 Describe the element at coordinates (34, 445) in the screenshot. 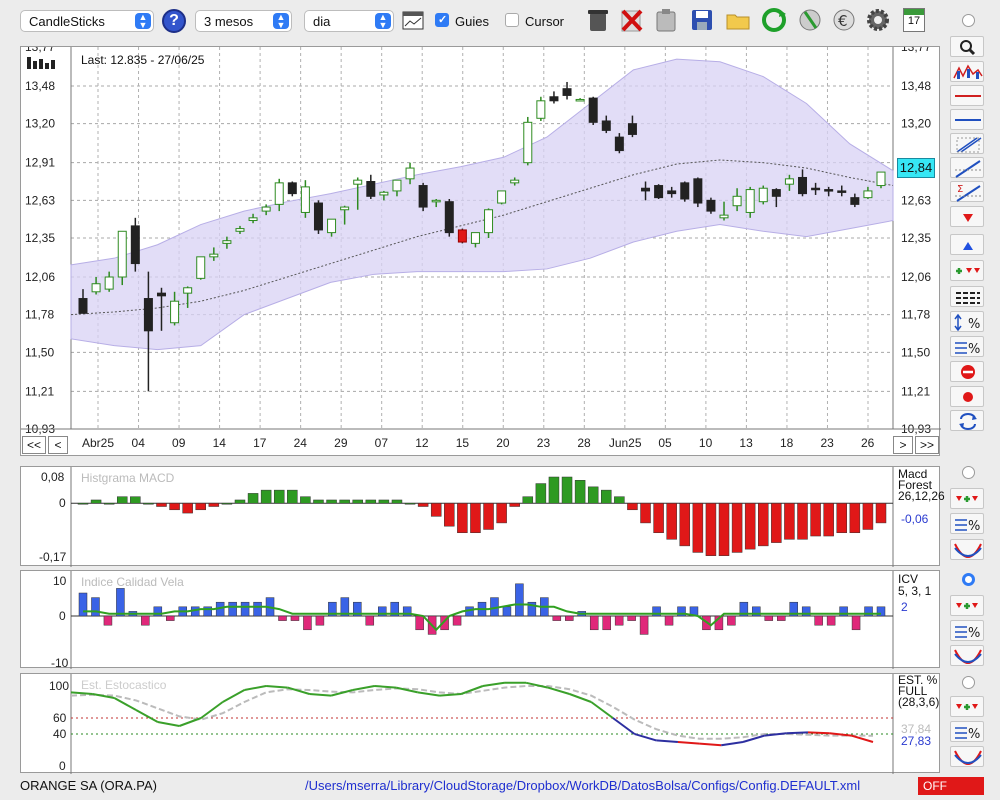

I see `nav-first-button: <<` at that location.